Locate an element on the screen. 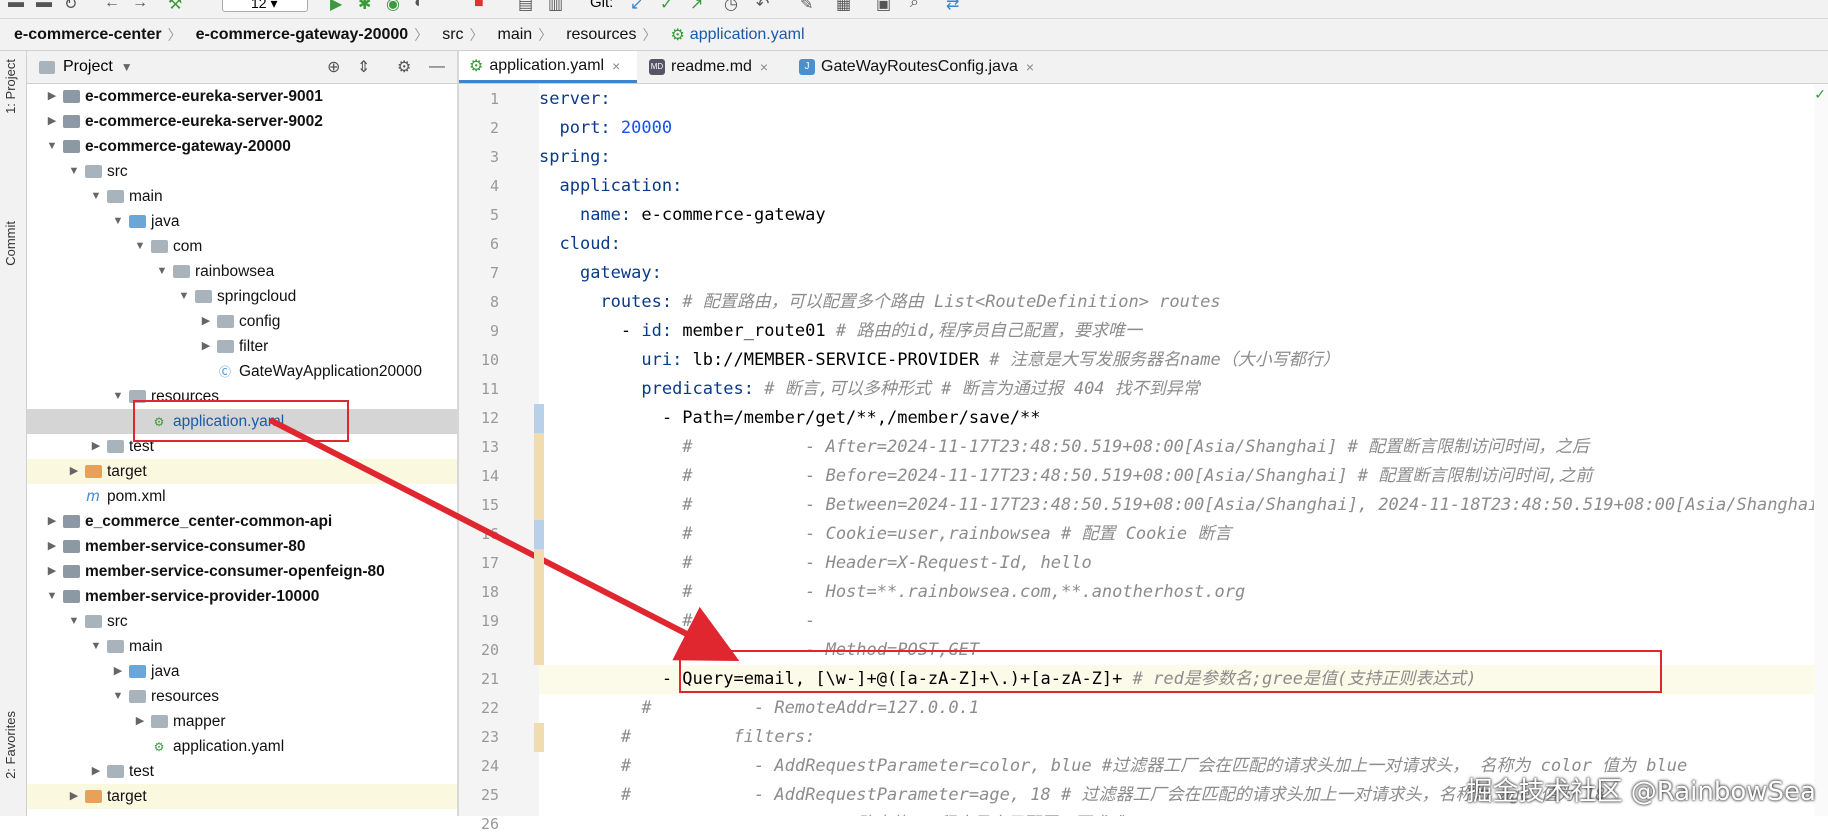 The height and width of the screenshot is (839, 1828). watermark: 掘金技术社区 @RainbowSea is located at coordinates (1641, 792).